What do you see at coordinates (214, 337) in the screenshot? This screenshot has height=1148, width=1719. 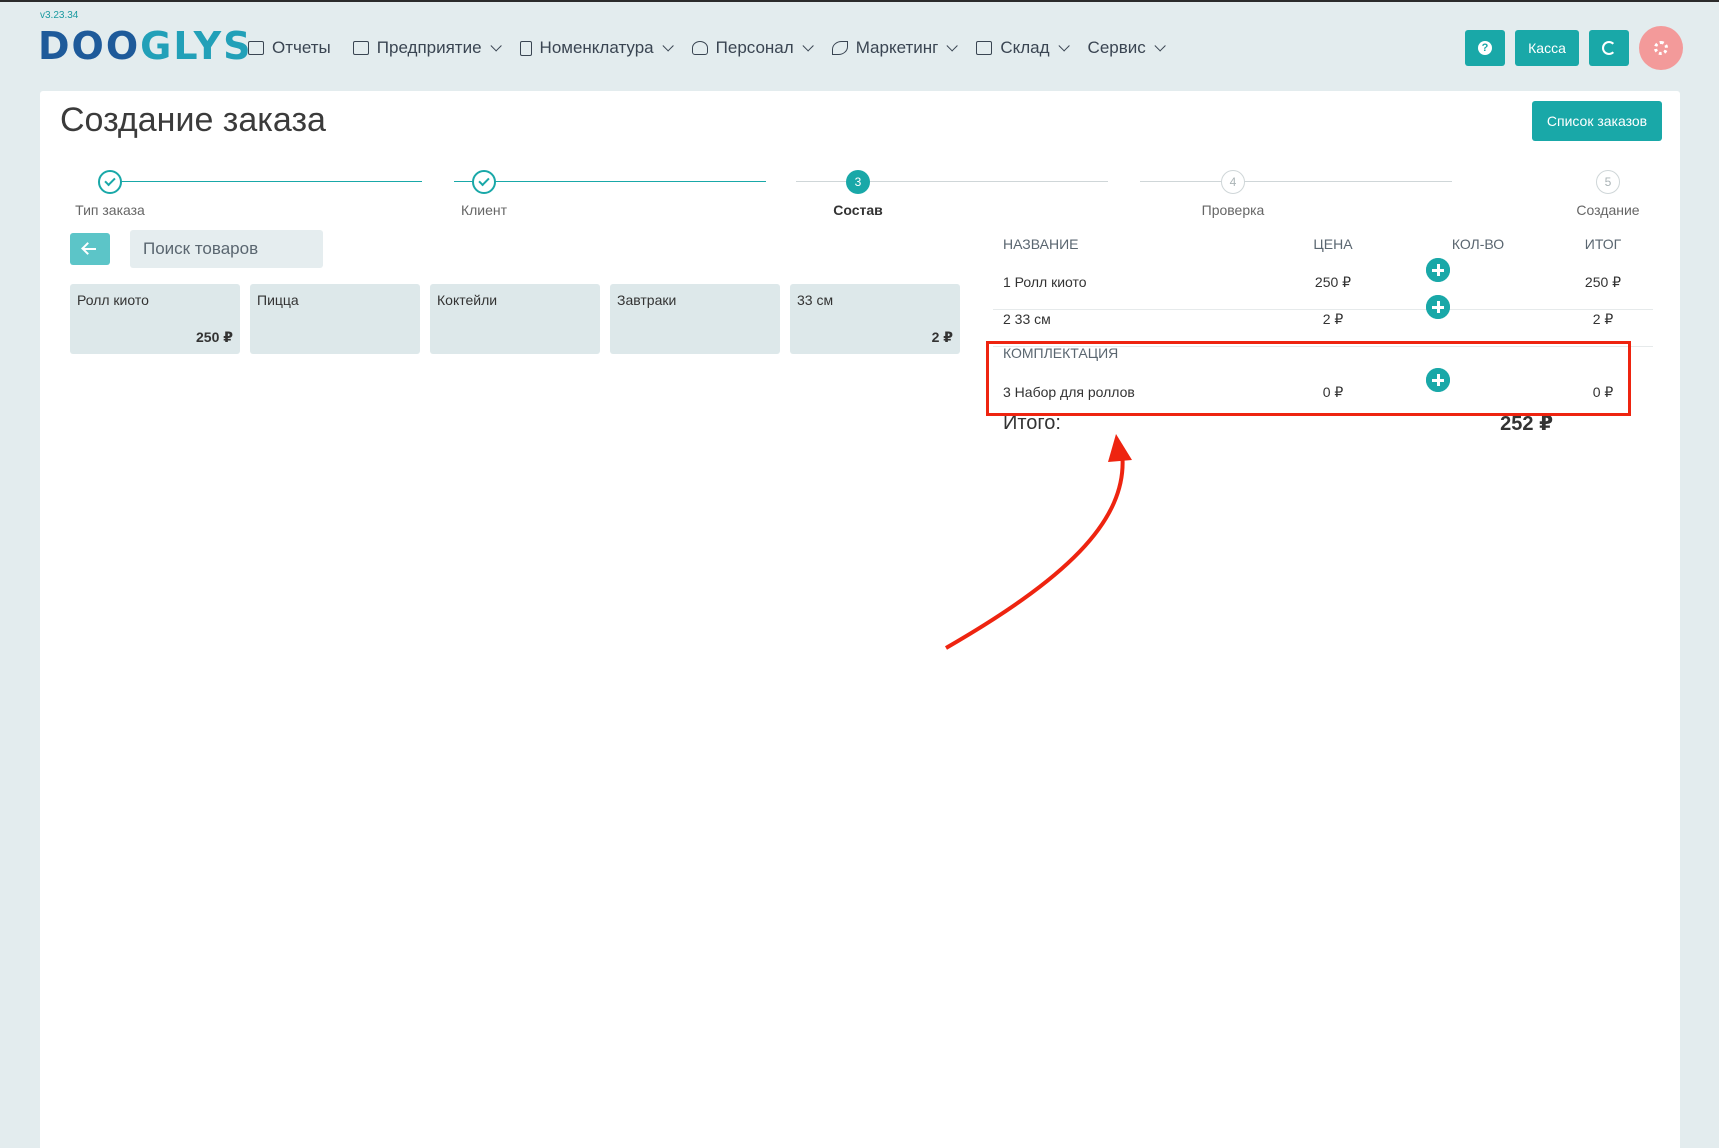 I see `product-price: 250 ₽` at bounding box center [214, 337].